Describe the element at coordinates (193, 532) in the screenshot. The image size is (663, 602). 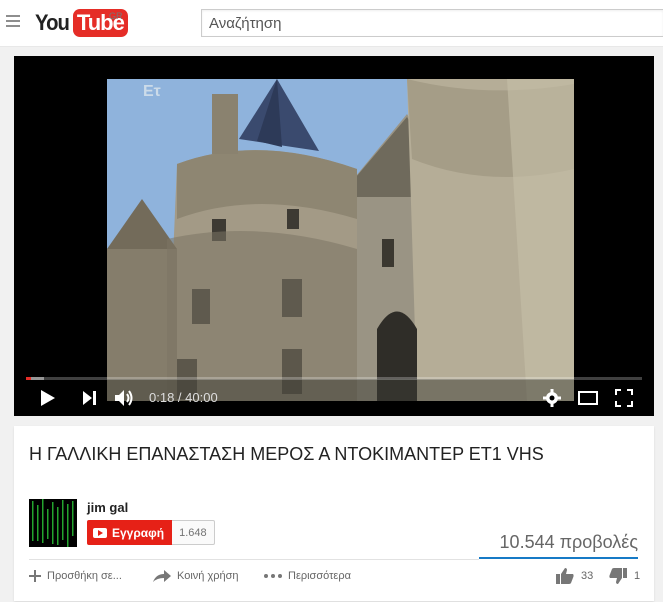
I see `subscriber-count: 1.648` at that location.